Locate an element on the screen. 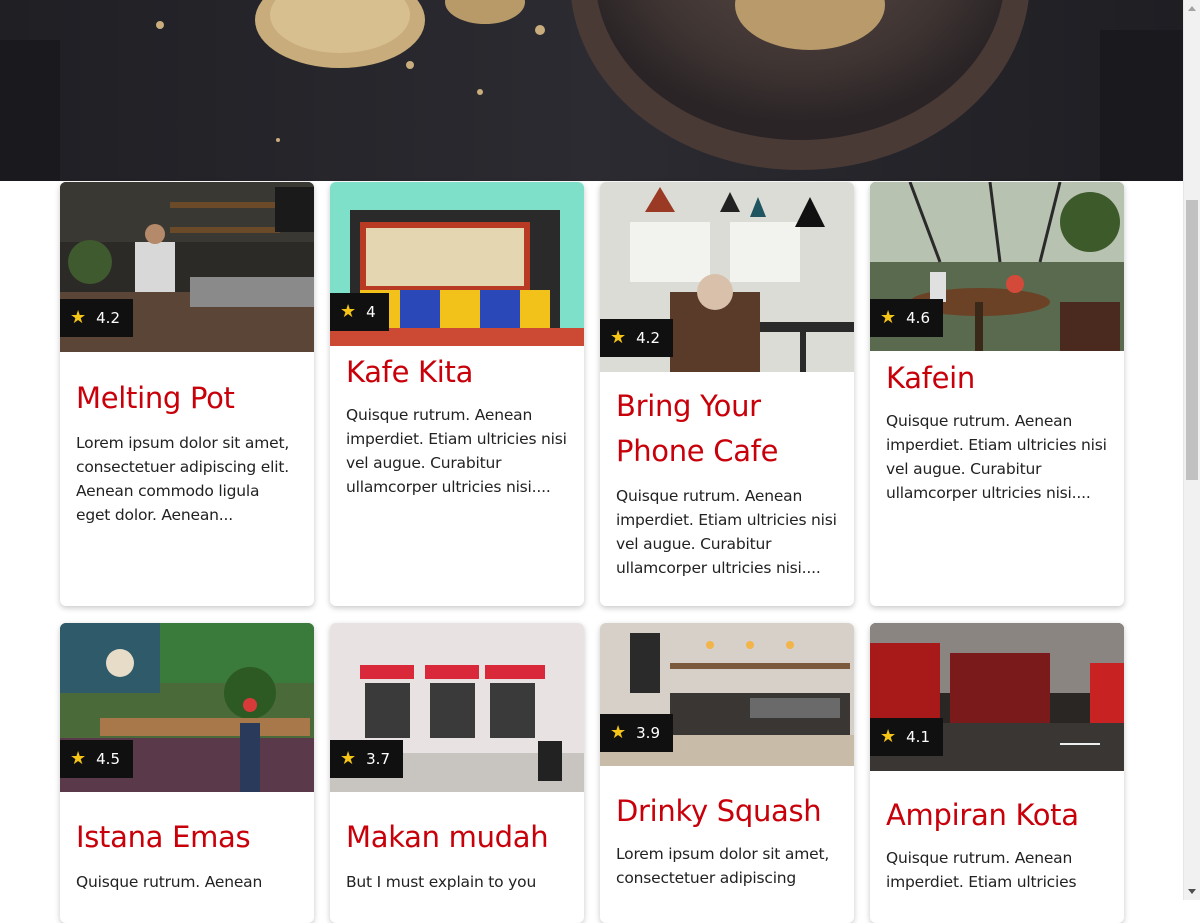  cafe-name: Kafein is located at coordinates (997, 378).